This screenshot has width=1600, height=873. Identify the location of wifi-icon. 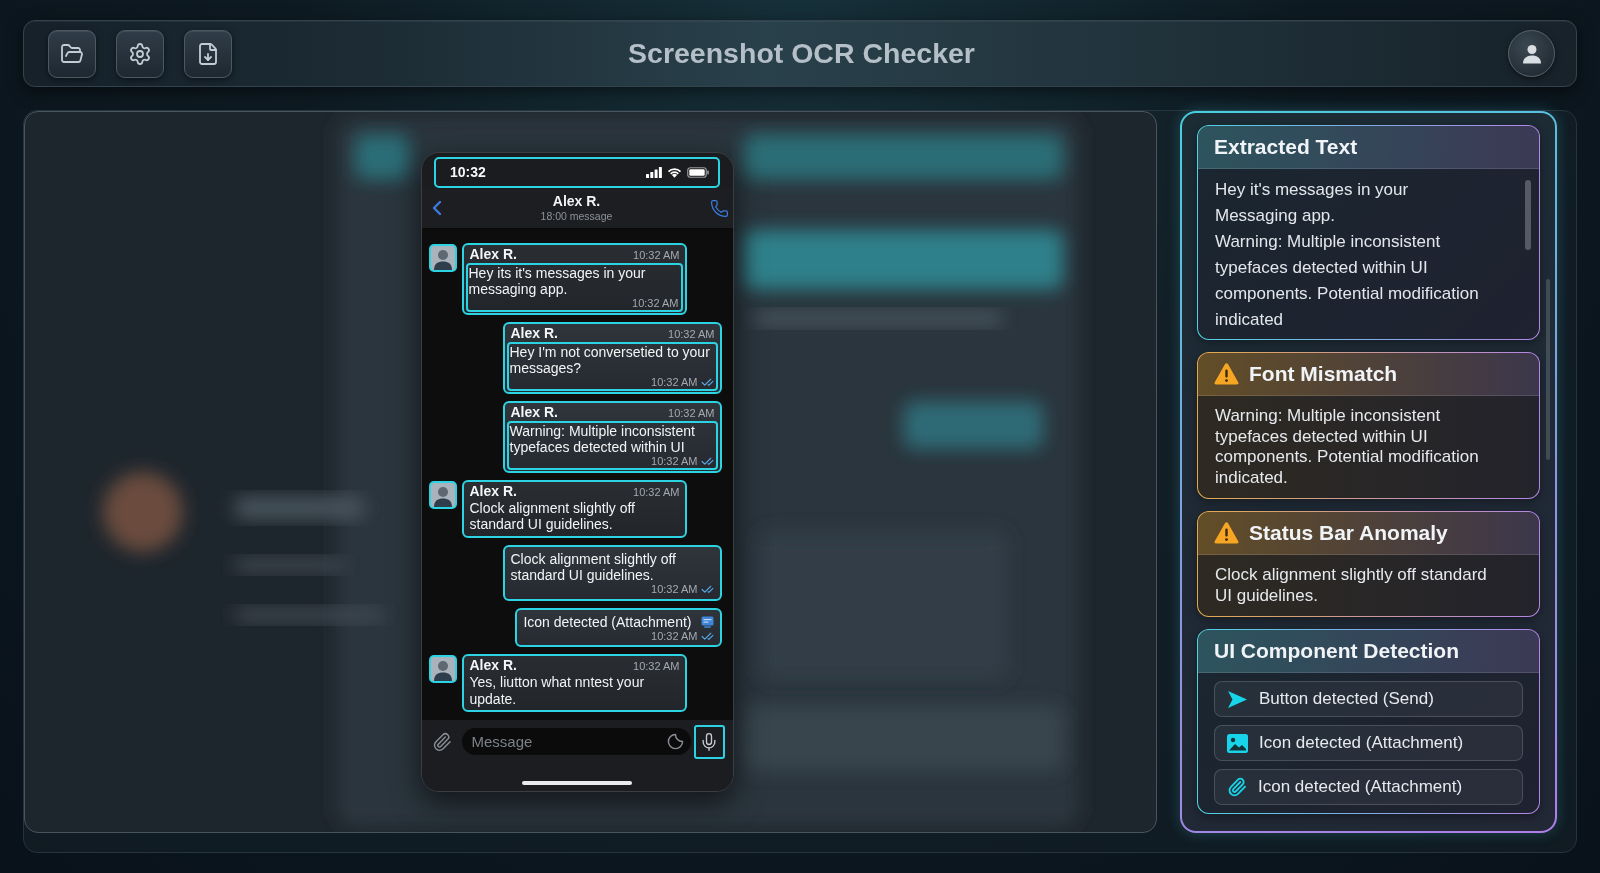
(674, 172).